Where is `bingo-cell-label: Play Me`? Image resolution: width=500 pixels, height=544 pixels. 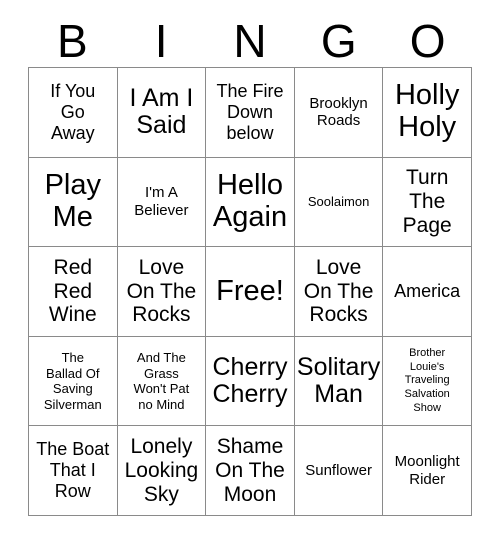
bingo-cell-label: Play Me is located at coordinates (72, 201).